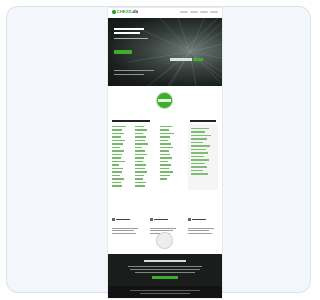 The height and width of the screenshot is (300, 320). I want to click on site-footer, so click(165, 276).